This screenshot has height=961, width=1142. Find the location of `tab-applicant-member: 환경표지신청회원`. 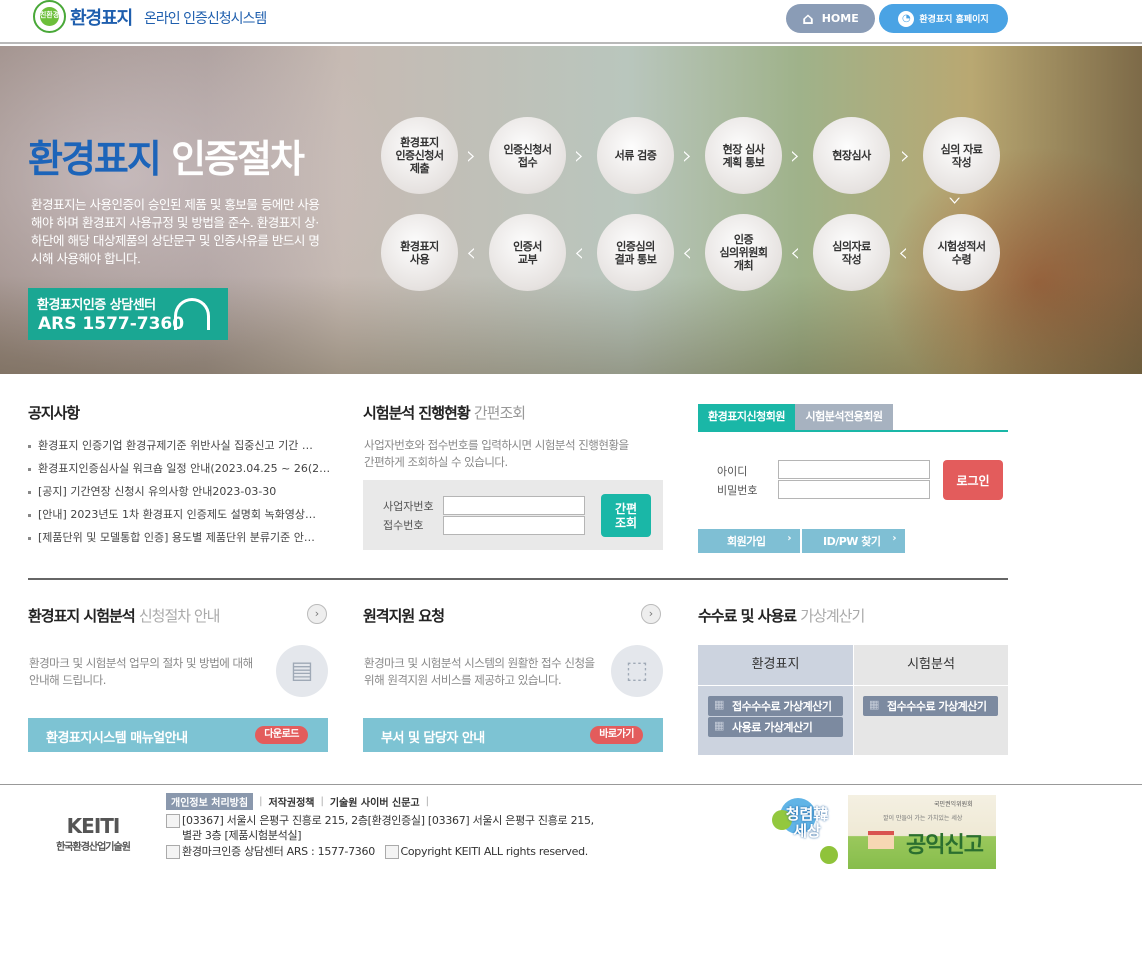

tab-applicant-member: 환경표지신청회원 is located at coordinates (746, 417).